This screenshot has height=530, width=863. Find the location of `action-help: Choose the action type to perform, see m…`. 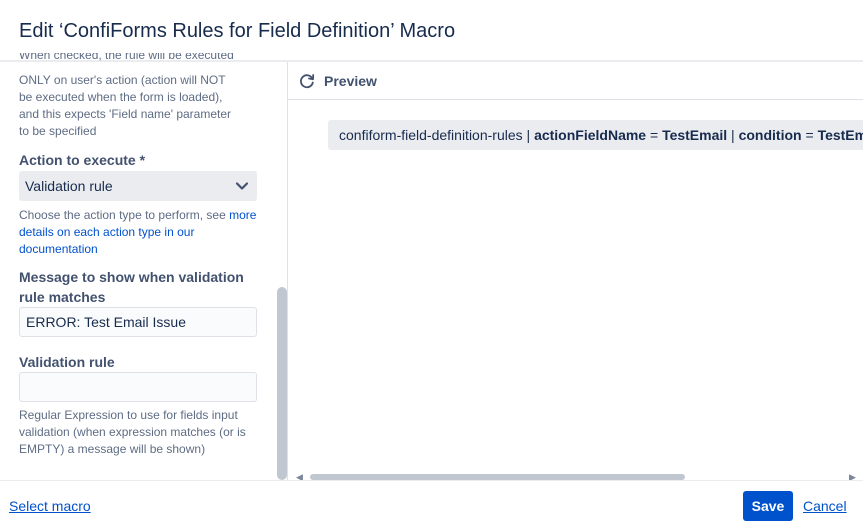

action-help: Choose the action type to perform, see m… is located at coordinates (138, 232).